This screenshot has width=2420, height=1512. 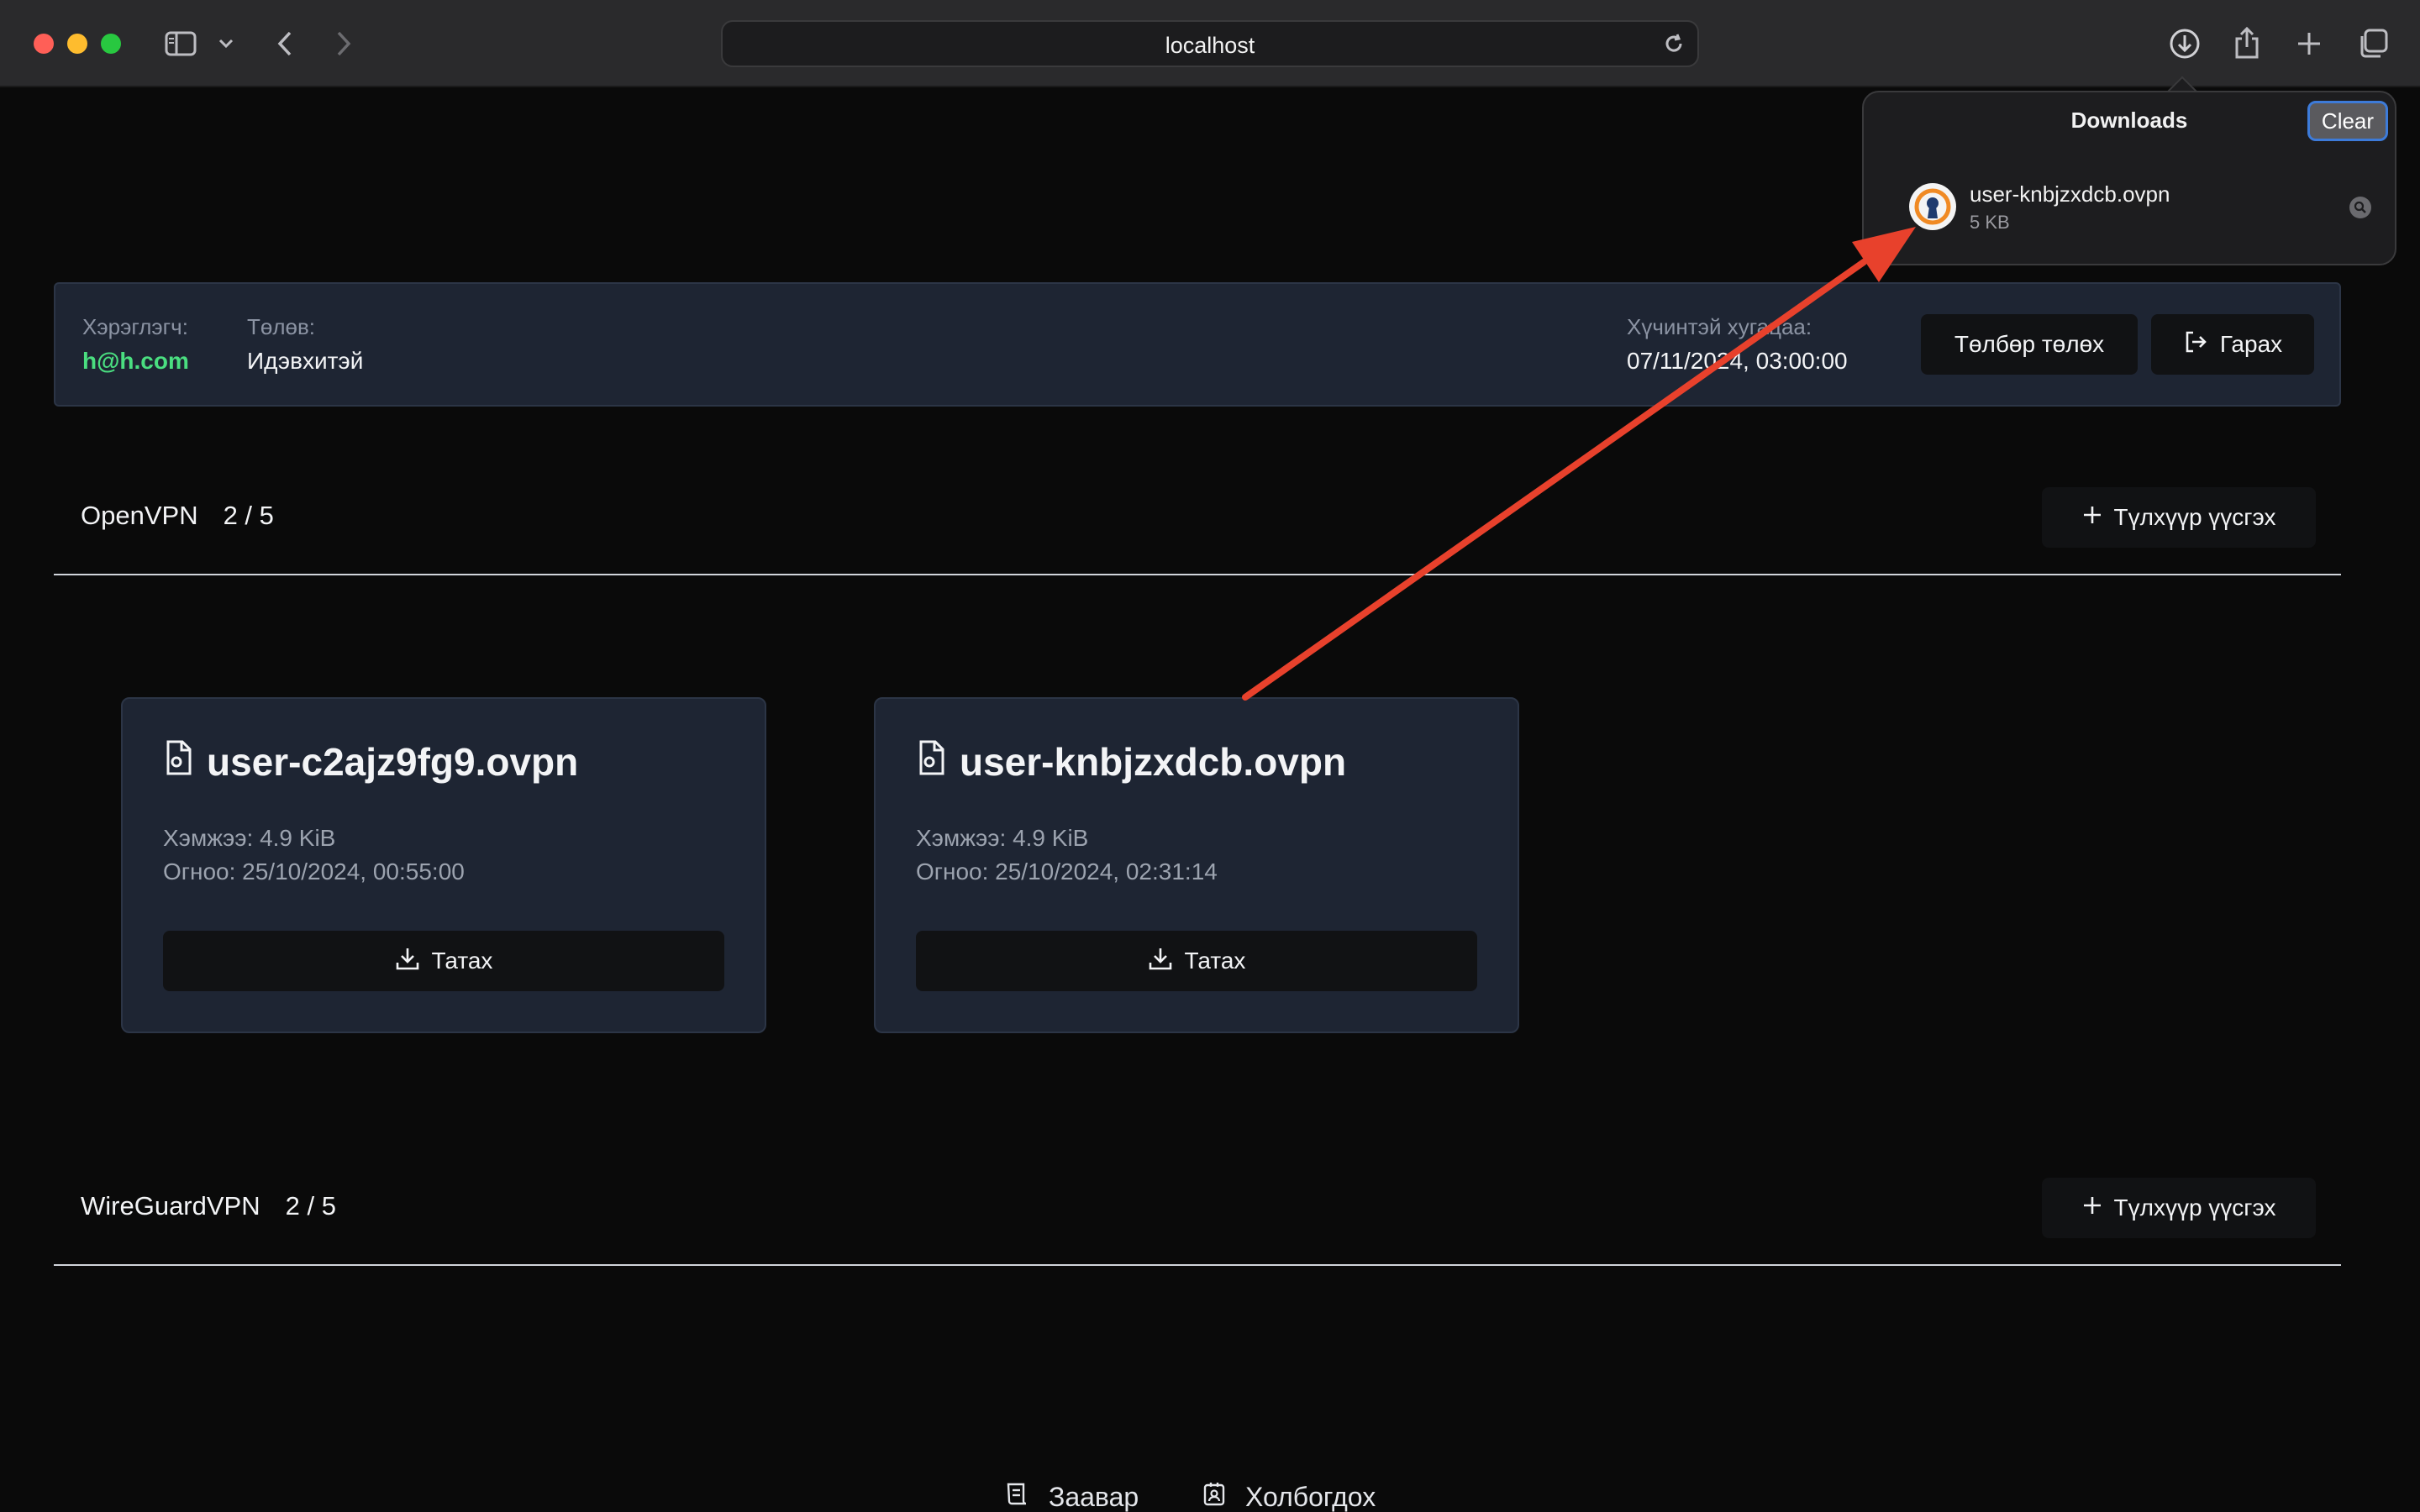 What do you see at coordinates (1719, 326) in the screenshot?
I see `expiry-label: Хүчинтэй хугацаа:` at bounding box center [1719, 326].